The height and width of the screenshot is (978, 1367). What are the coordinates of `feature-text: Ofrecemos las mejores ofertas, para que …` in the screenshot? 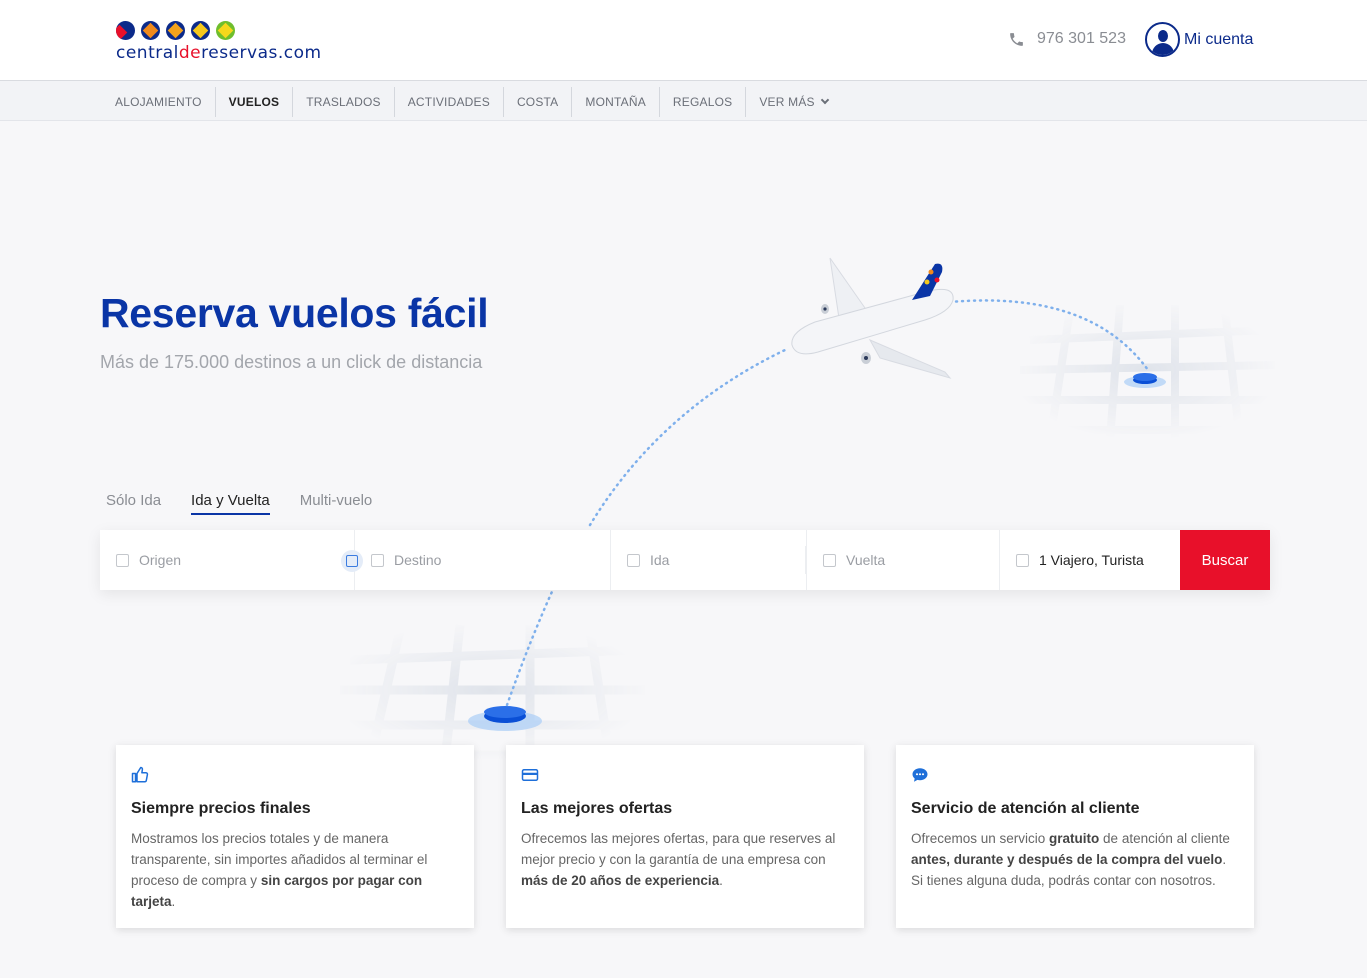 It's located at (678, 859).